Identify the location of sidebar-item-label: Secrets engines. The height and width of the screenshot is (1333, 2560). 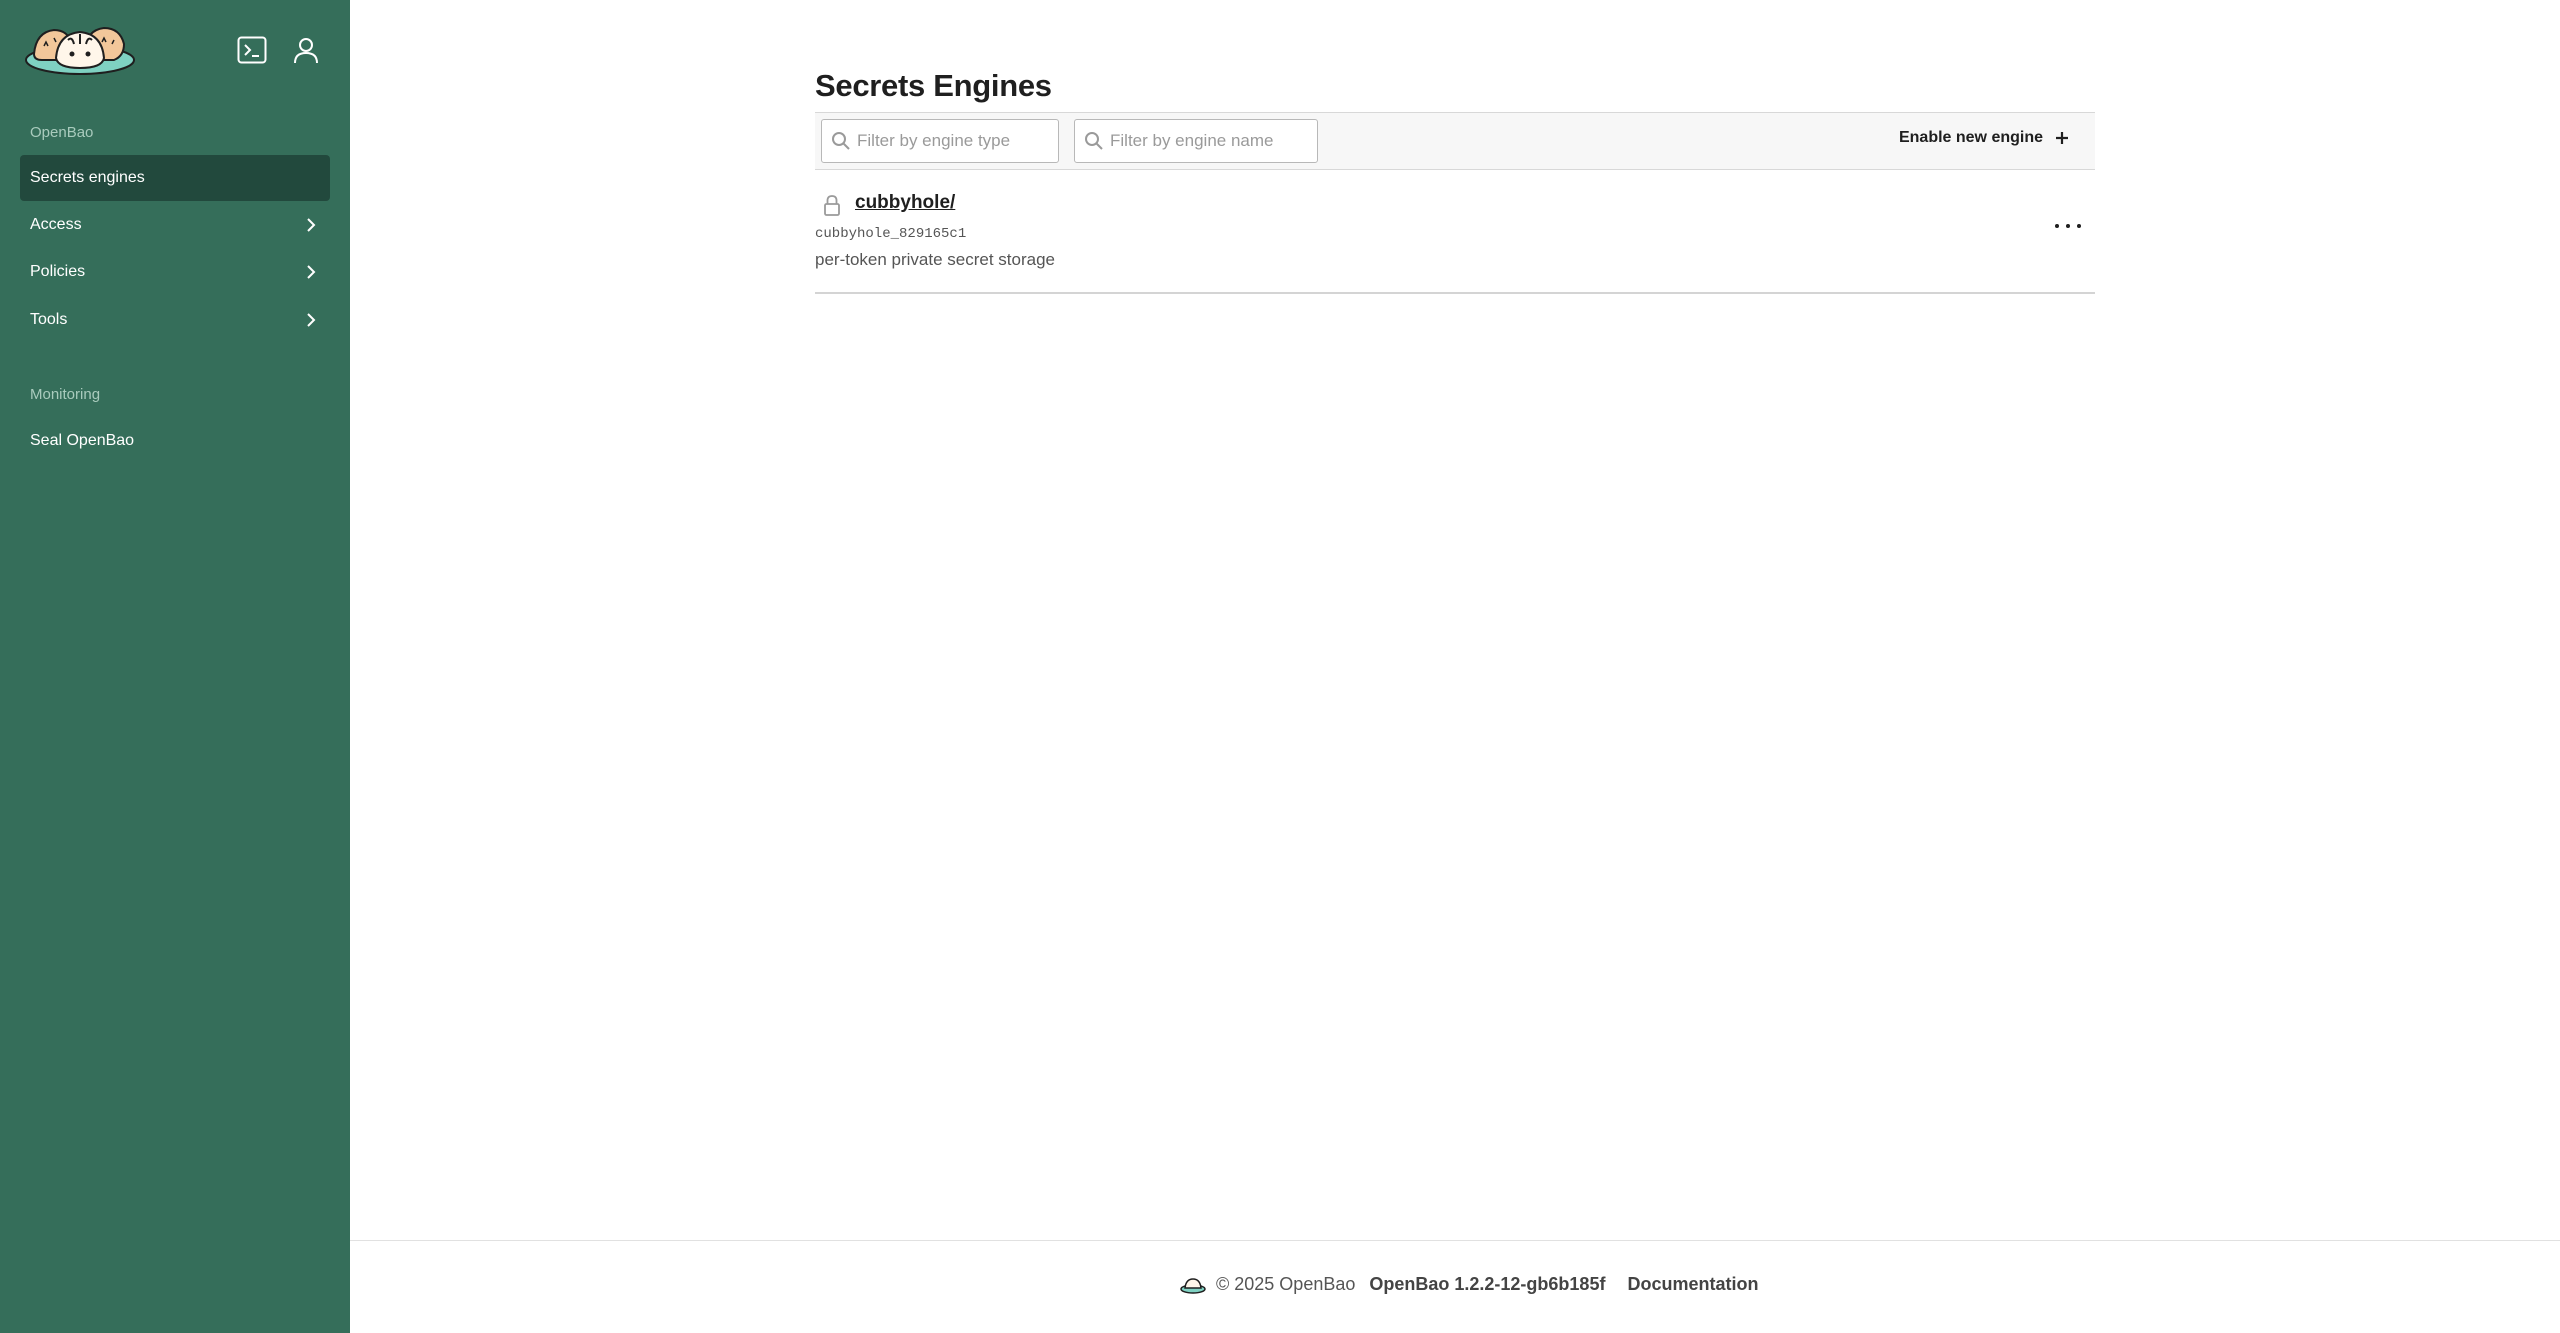
(87, 177).